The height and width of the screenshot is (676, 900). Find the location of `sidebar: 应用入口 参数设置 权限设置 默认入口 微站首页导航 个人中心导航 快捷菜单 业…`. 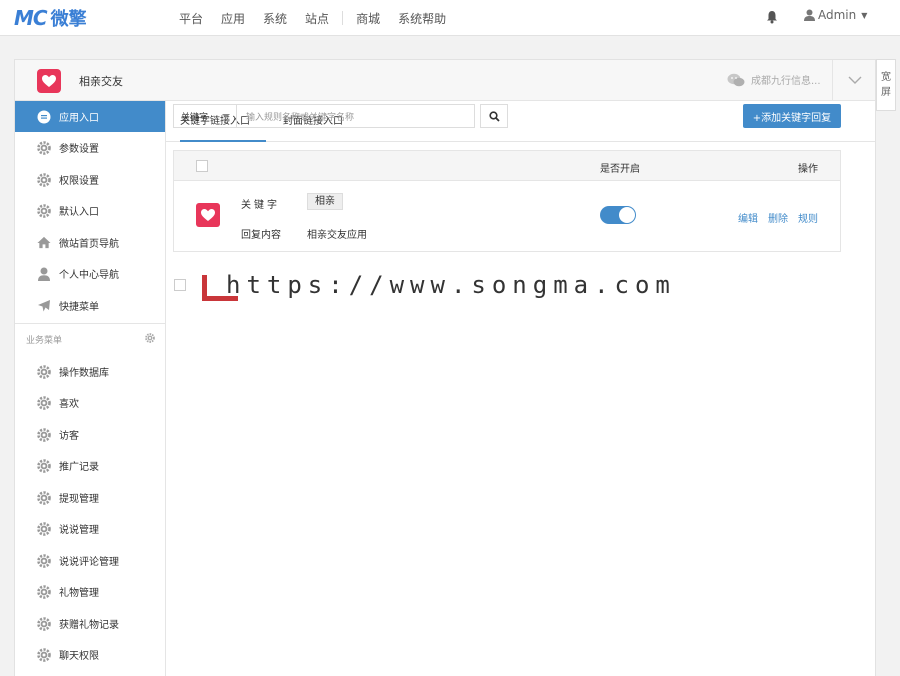

sidebar: 应用入口 参数设置 权限设置 默认入口 微站首页导航 个人中心导航 快捷菜单 业… is located at coordinates (90, 388).